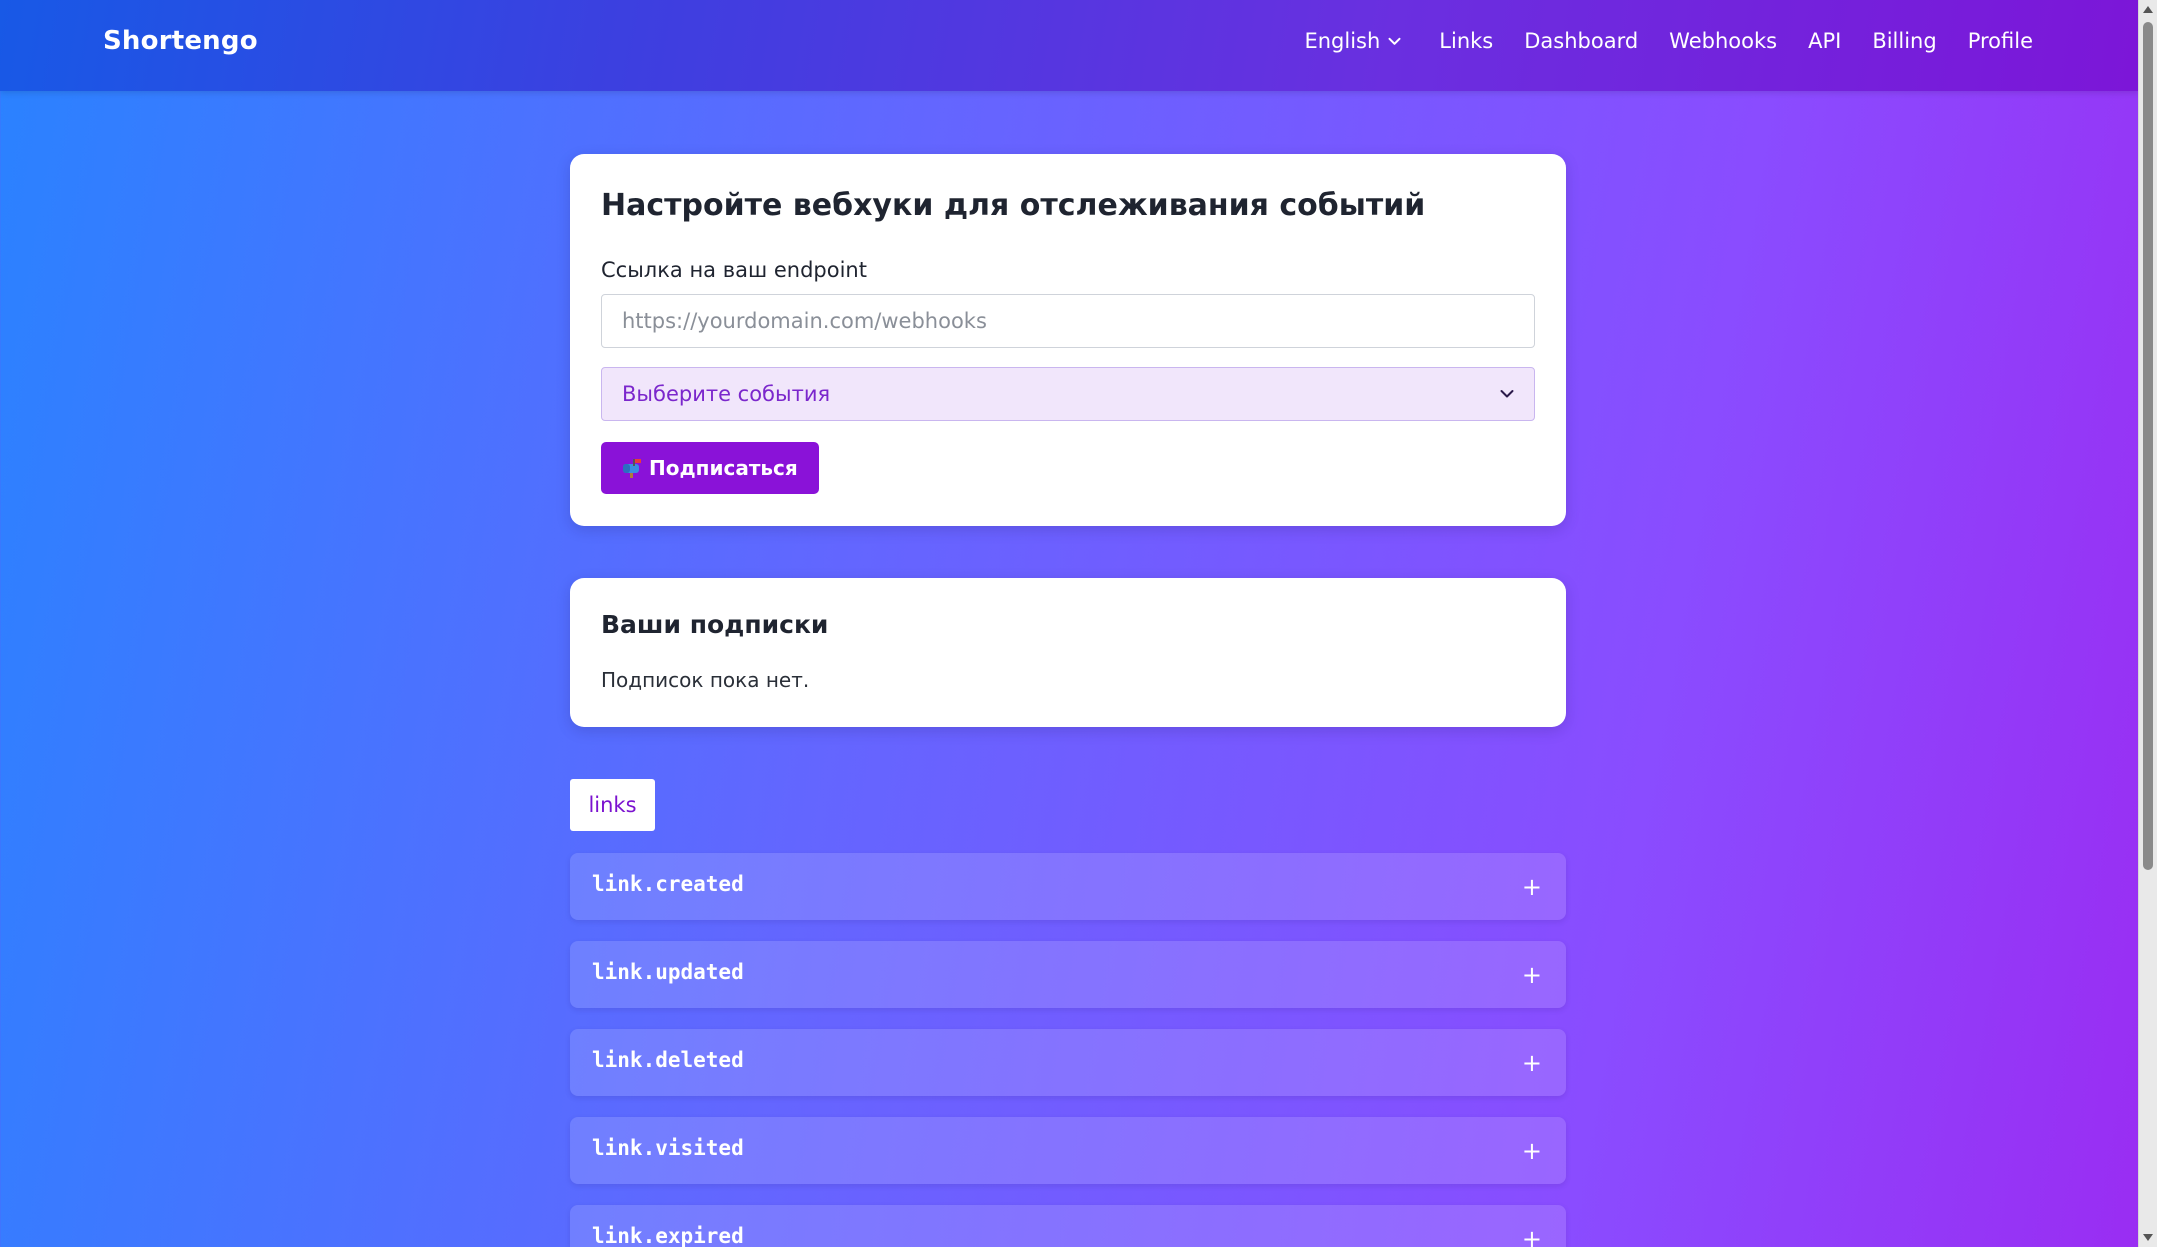 Image resolution: width=2157 pixels, height=1247 pixels. What do you see at coordinates (2148, 1237) in the screenshot?
I see `scroll-down-icon` at bounding box center [2148, 1237].